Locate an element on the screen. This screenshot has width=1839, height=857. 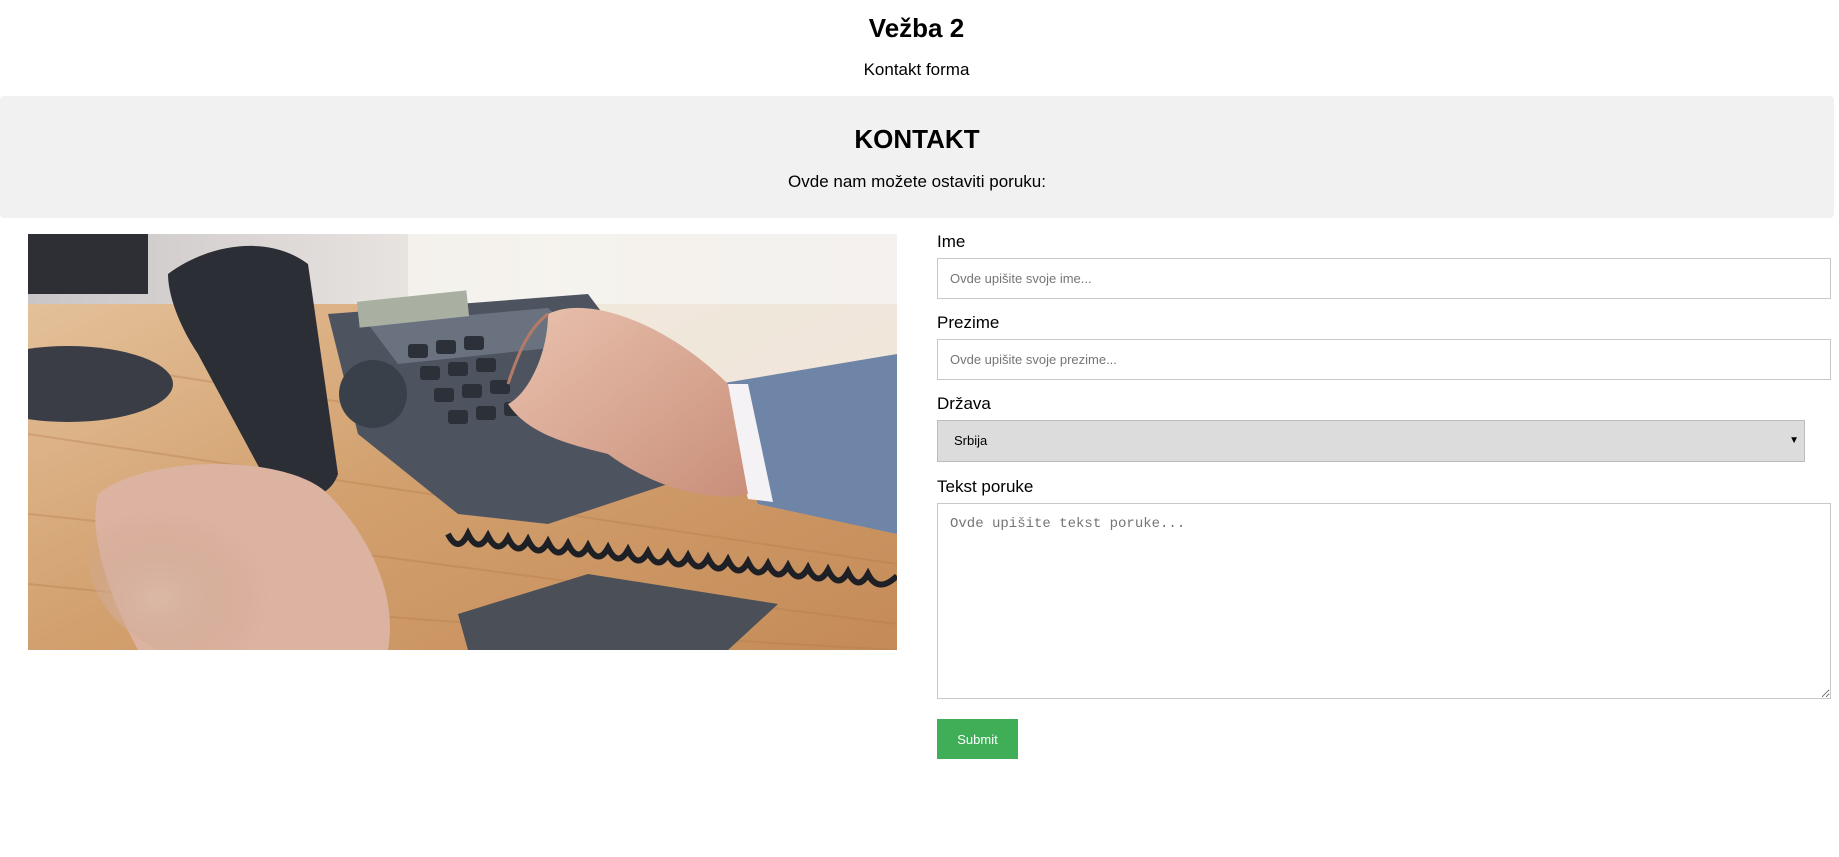
page-header: Vežba 2 Kontakt forma is located at coordinates (916, 48).